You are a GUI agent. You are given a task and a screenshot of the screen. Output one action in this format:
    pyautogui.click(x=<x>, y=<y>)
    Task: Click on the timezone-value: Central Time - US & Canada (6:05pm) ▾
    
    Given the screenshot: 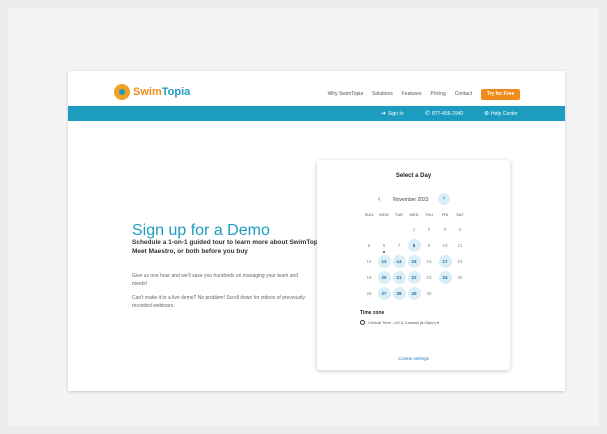 What is the action you would take?
    pyautogui.click(x=403, y=322)
    